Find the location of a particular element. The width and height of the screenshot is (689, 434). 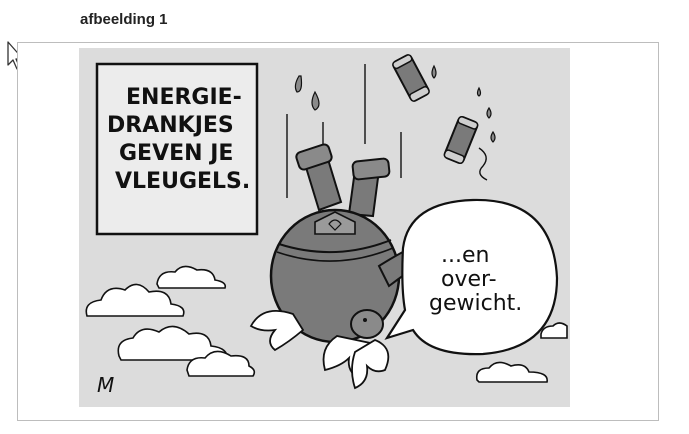

character-head is located at coordinates (367, 324).